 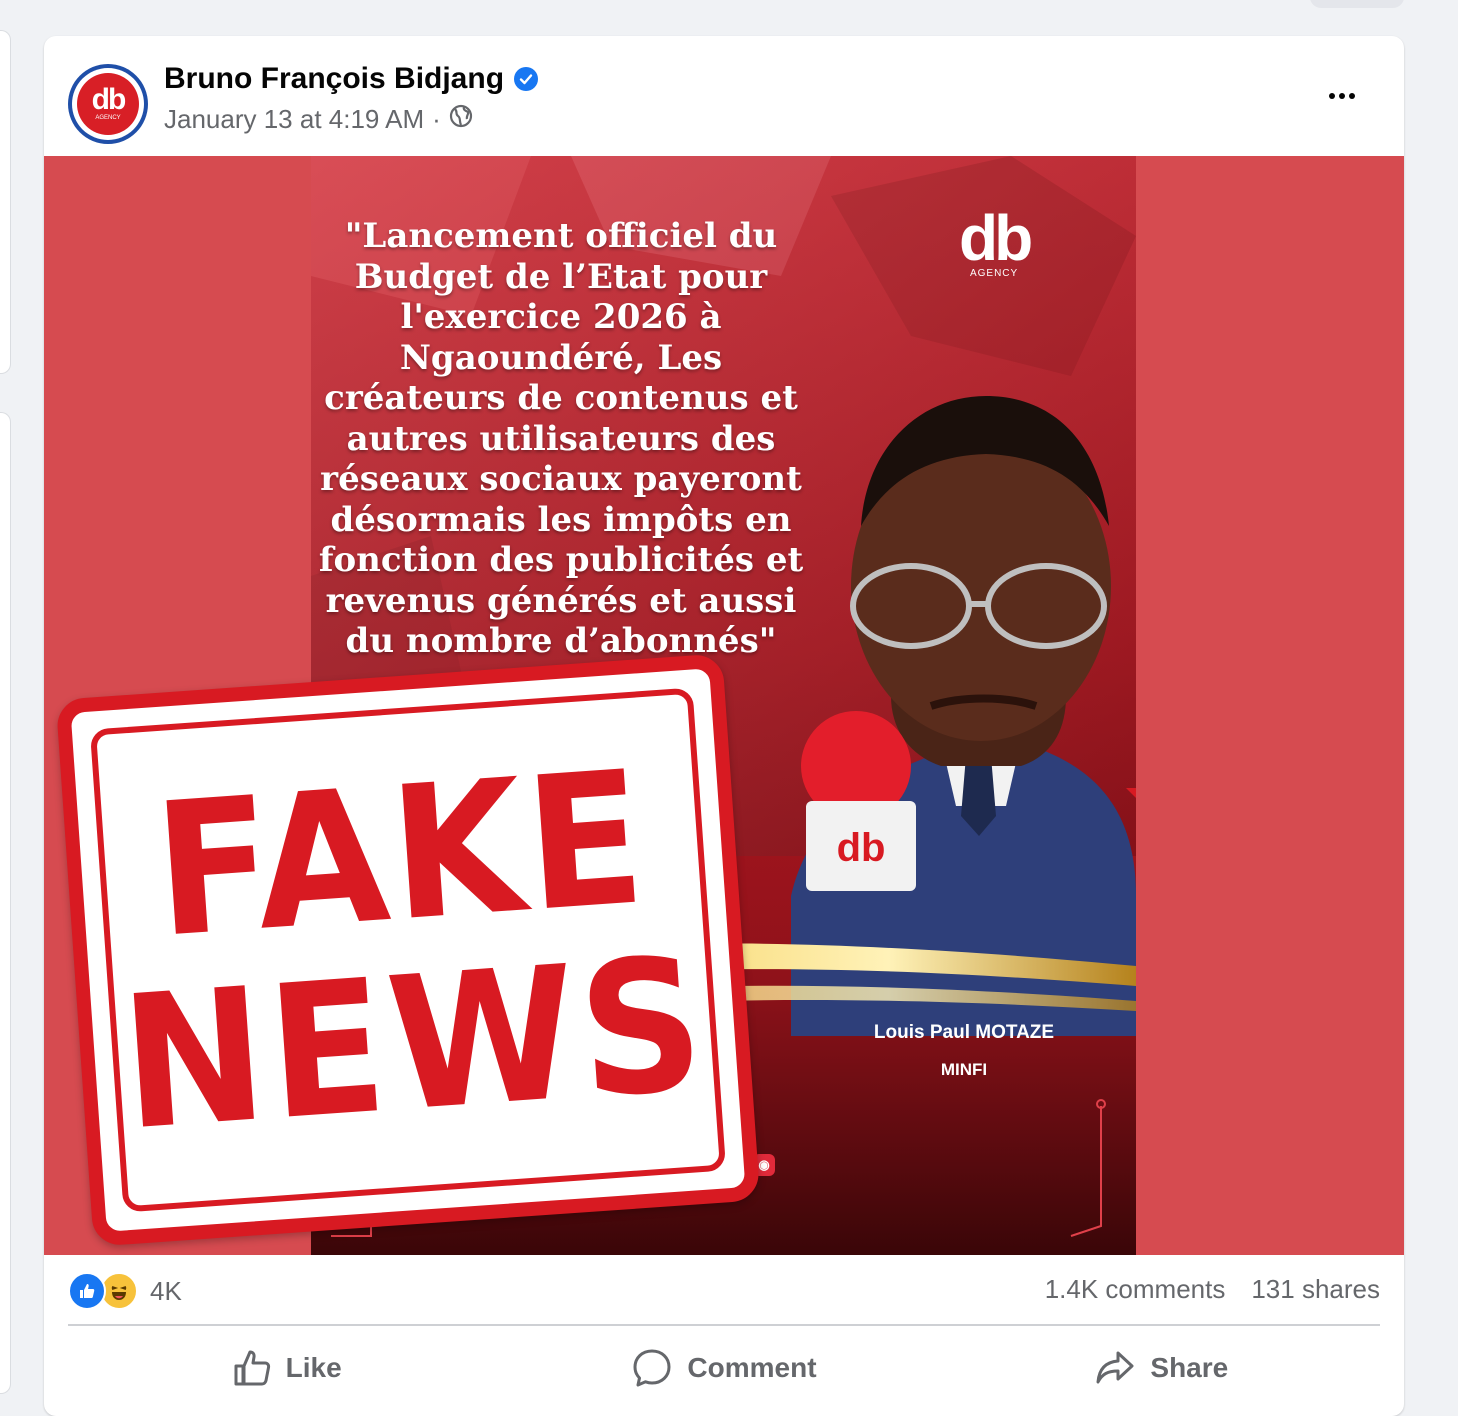 I want to click on avatar: db AGENCY, so click(x=108, y=104).